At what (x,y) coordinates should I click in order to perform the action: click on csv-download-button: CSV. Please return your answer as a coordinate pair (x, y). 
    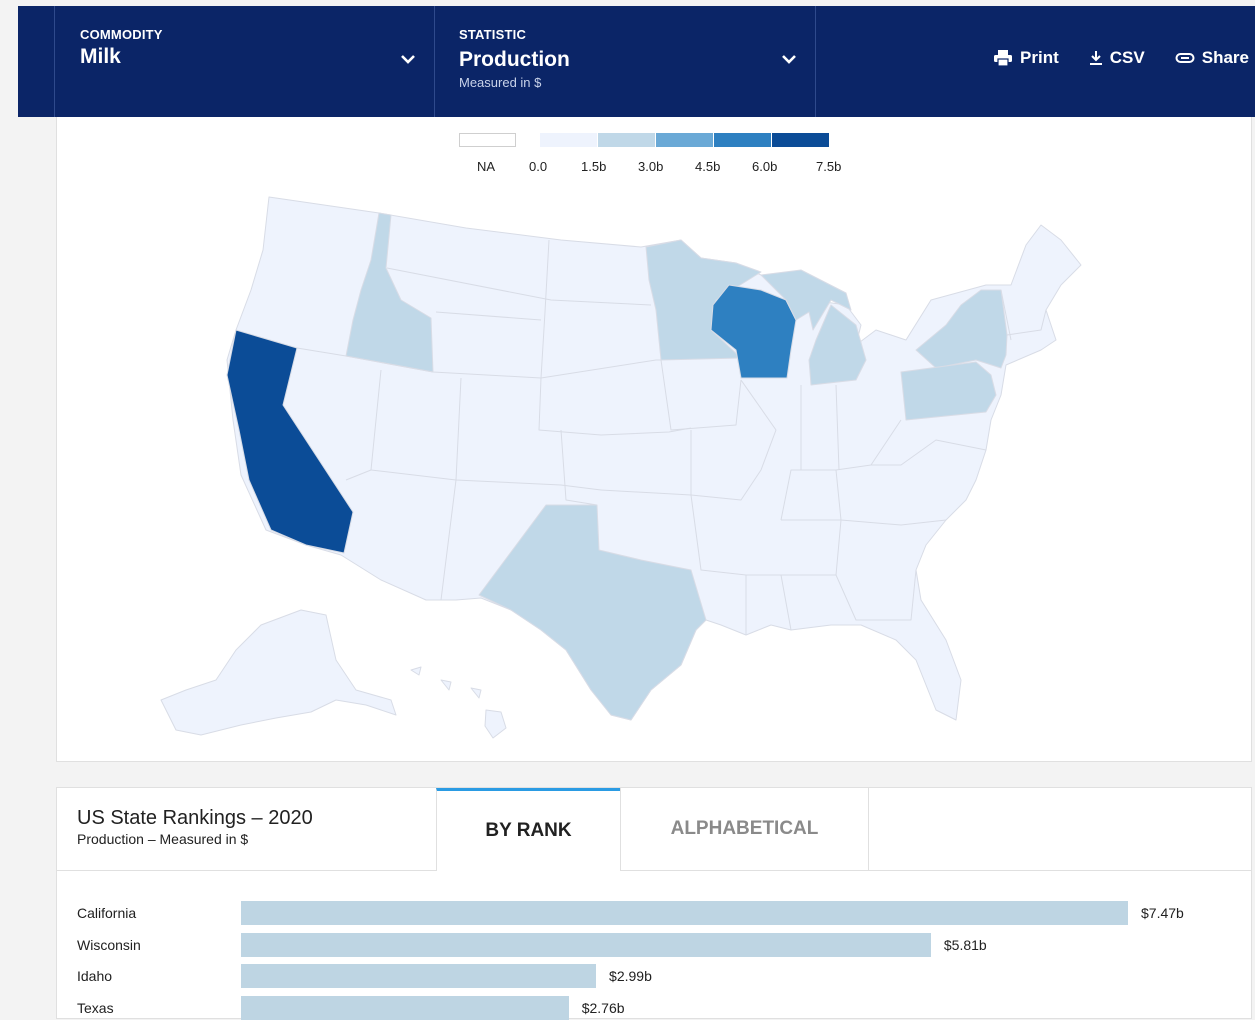
    Looking at the image, I should click on (1117, 58).